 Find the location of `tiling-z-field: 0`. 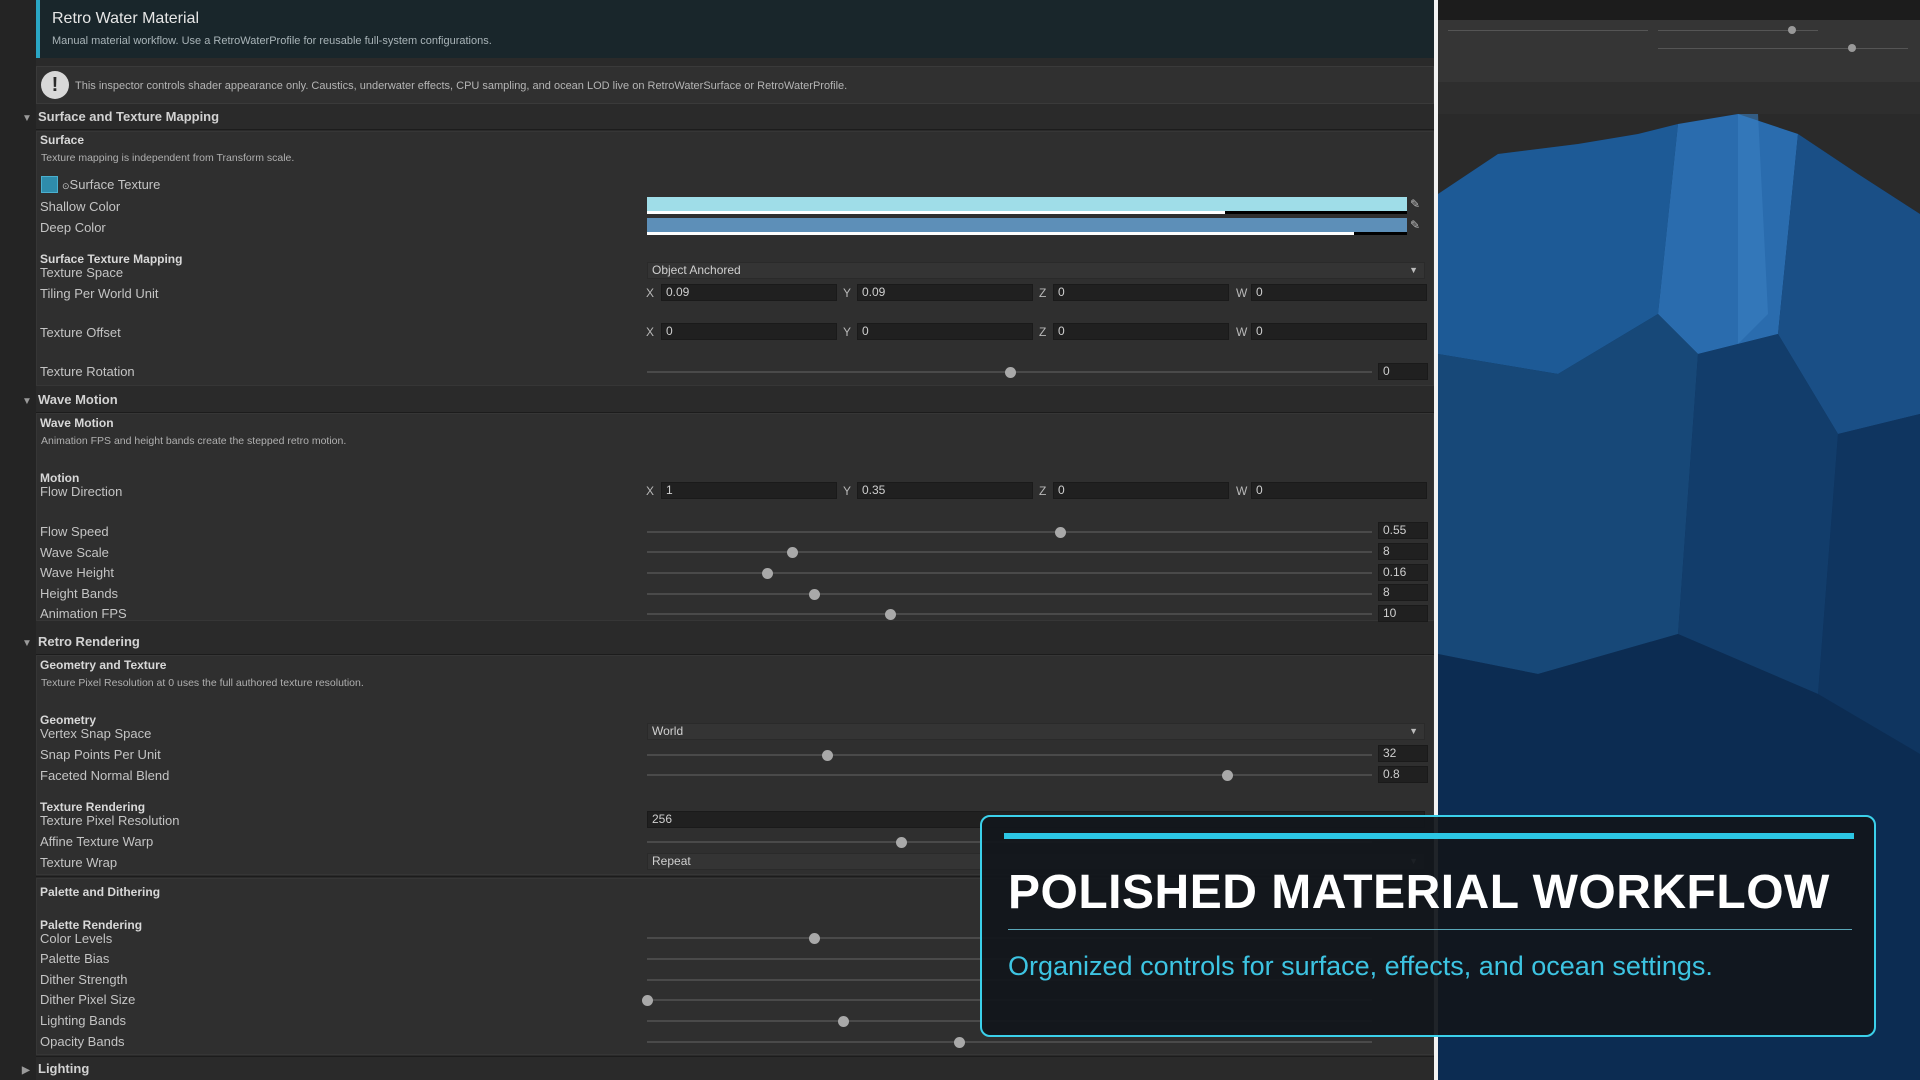

tiling-z-field: 0 is located at coordinates (1141, 292).